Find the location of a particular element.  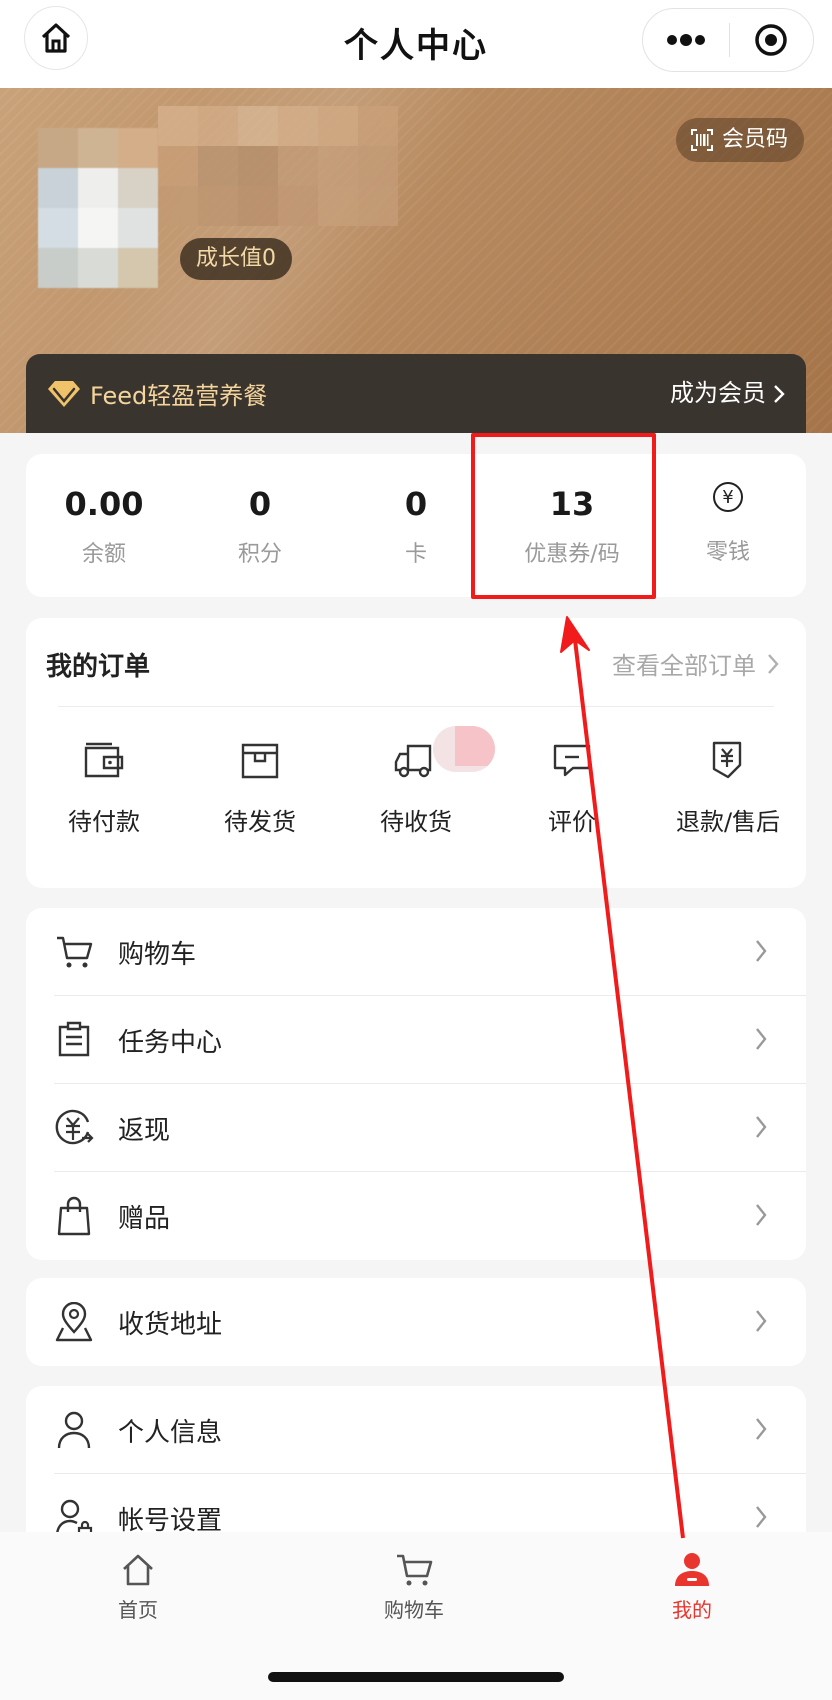

view-all-orders-link: 查看全部订单 is located at coordinates (696, 663).